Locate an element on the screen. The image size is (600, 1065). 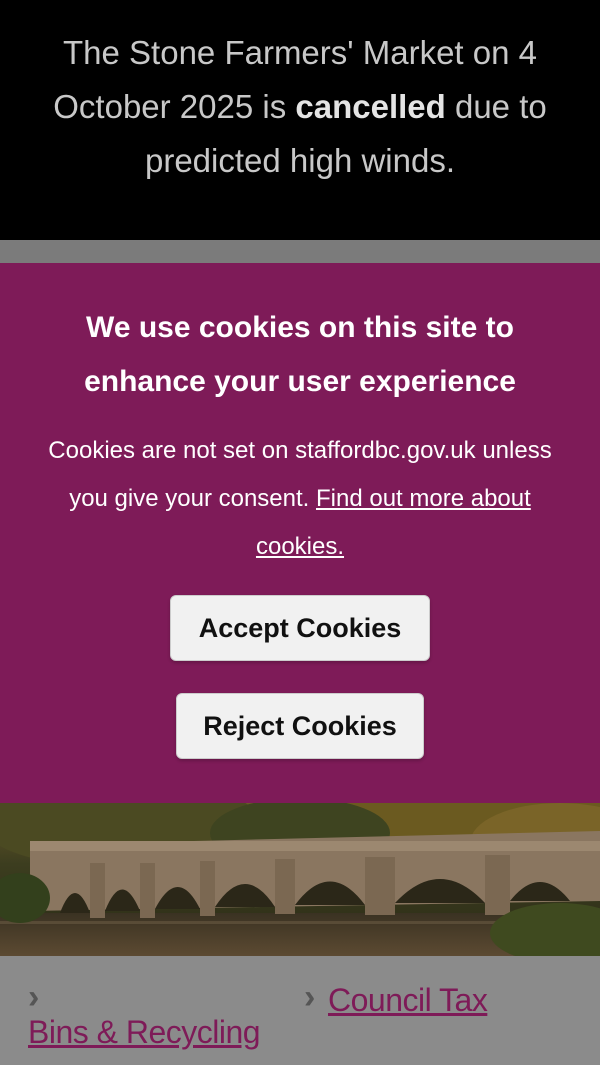
divider-bar is located at coordinates (300, 252).